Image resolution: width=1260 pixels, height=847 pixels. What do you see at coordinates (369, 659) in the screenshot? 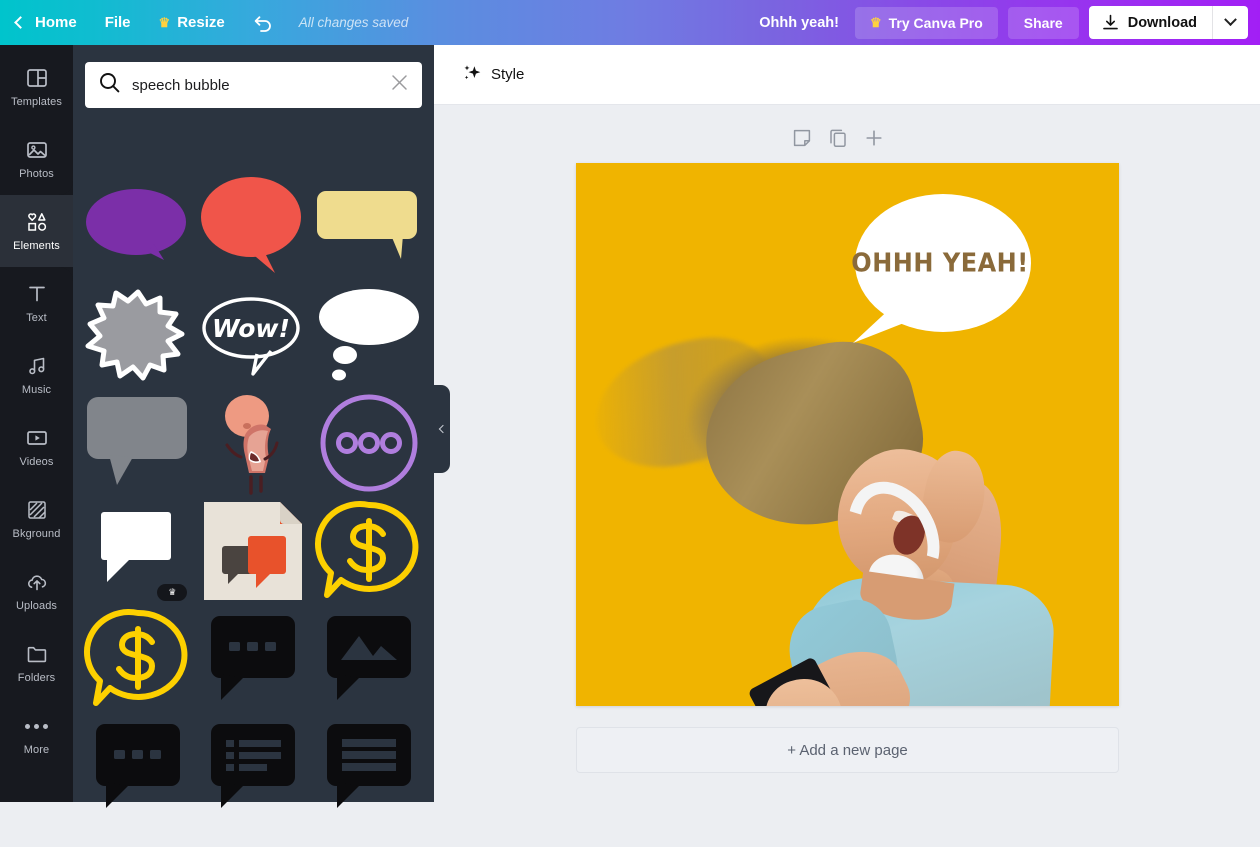
I see `element-dark-image-chat-bubble` at bounding box center [369, 659].